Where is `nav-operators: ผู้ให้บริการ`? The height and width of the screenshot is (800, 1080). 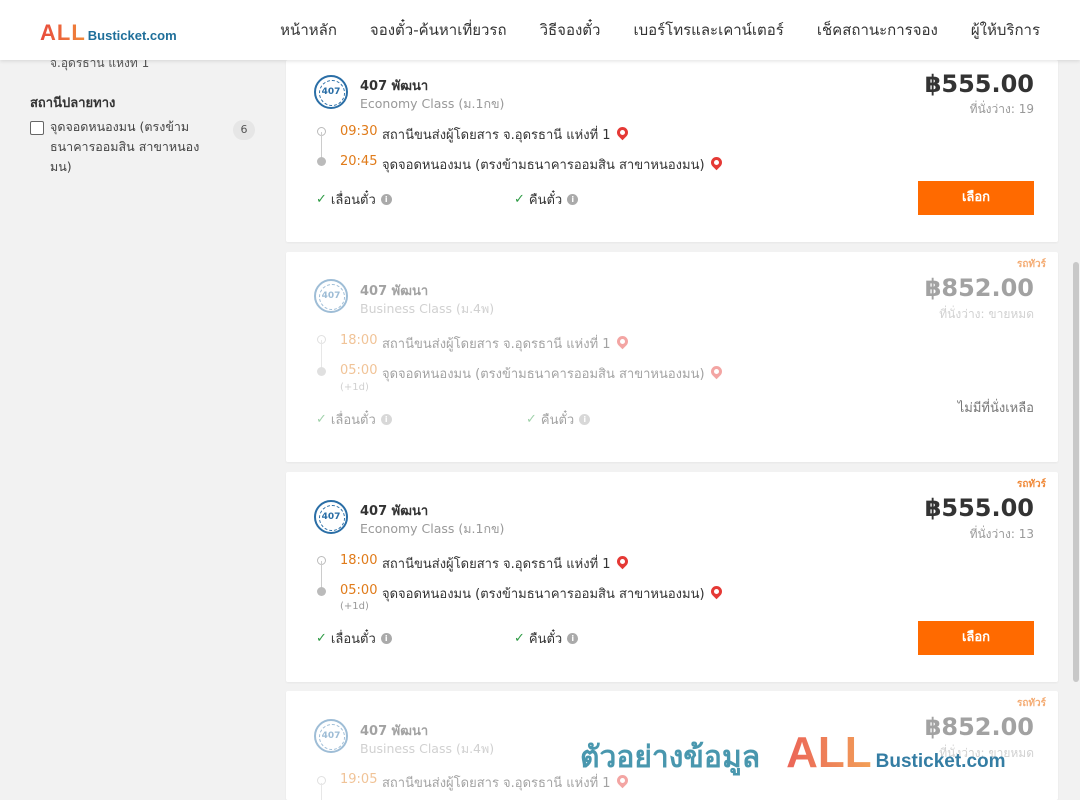 nav-operators: ผู้ให้บริการ is located at coordinates (1005, 30).